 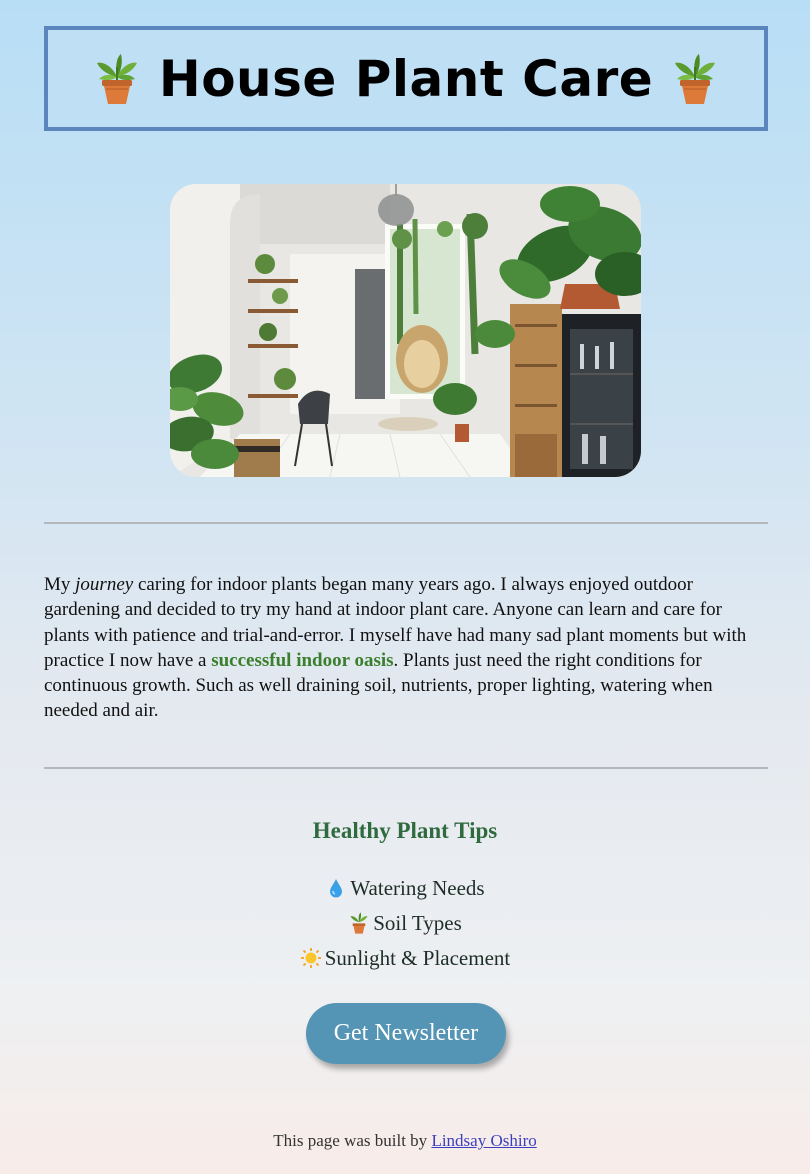 I want to click on footer-text: This page was built by, so click(x=352, y=1140).